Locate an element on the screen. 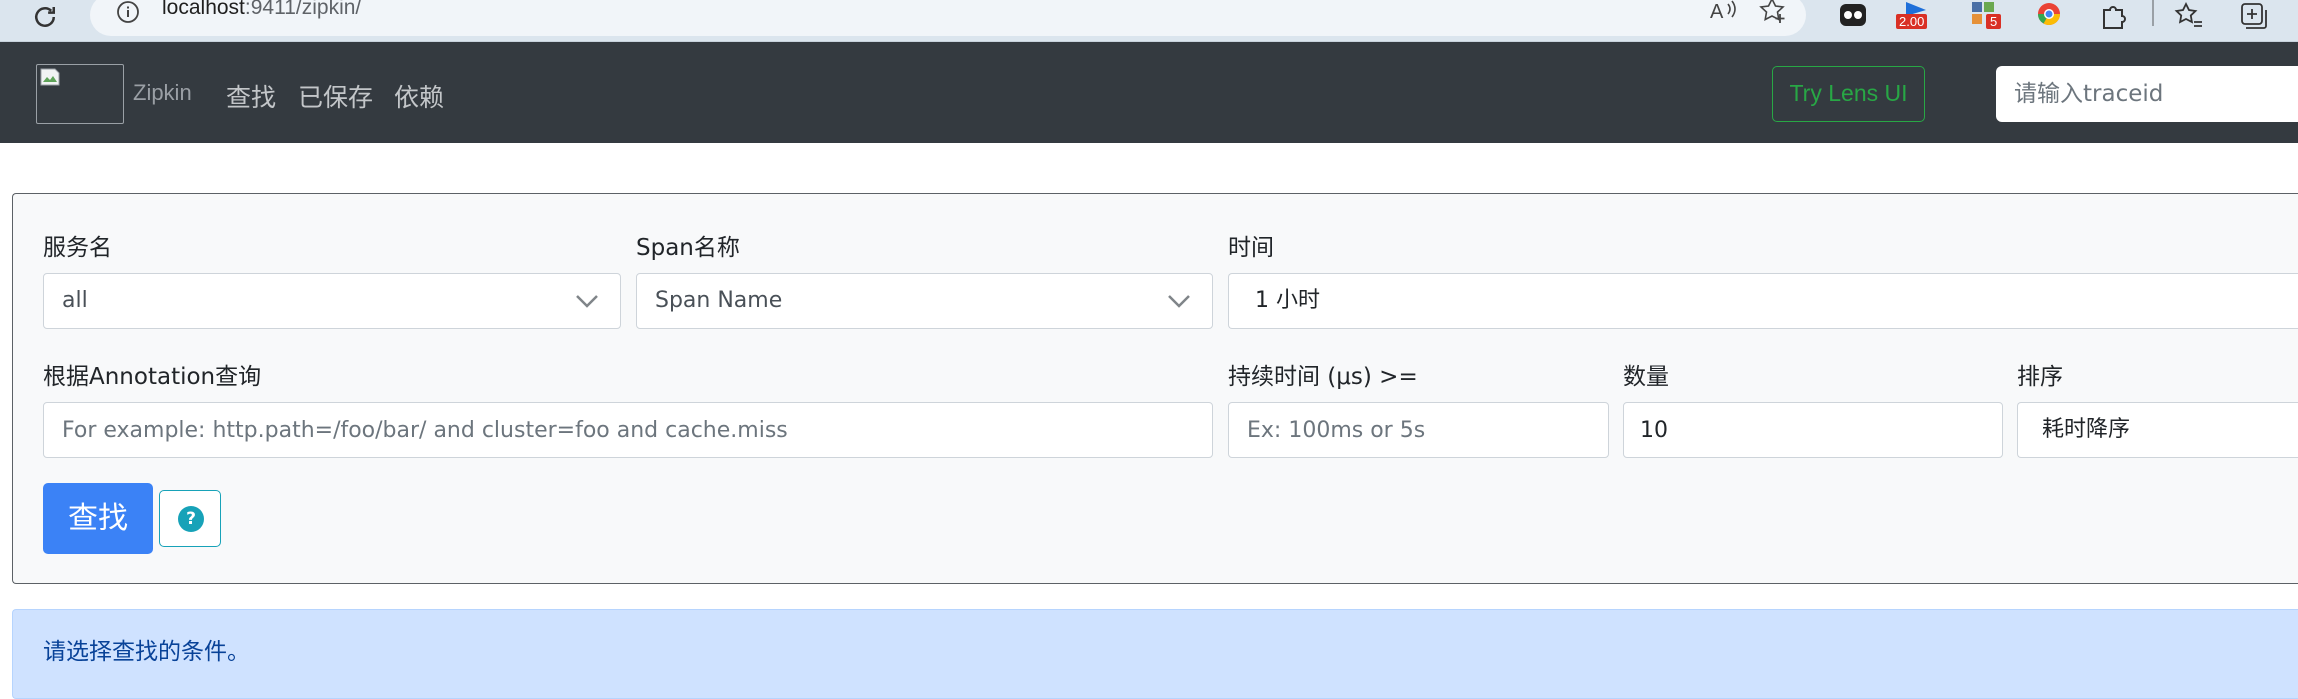  extensions-puzzle-icon is located at coordinates (2113, 17).